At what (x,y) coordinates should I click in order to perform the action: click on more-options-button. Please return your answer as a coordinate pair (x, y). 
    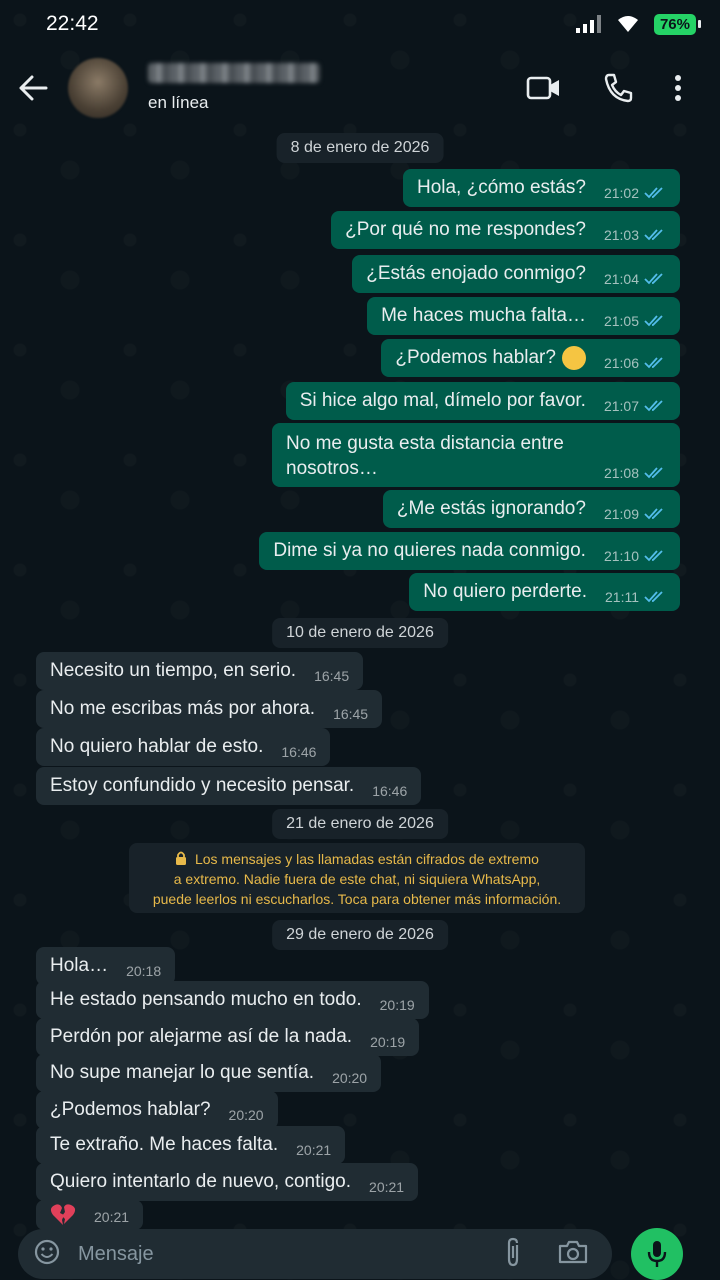
    Looking at the image, I should click on (678, 88).